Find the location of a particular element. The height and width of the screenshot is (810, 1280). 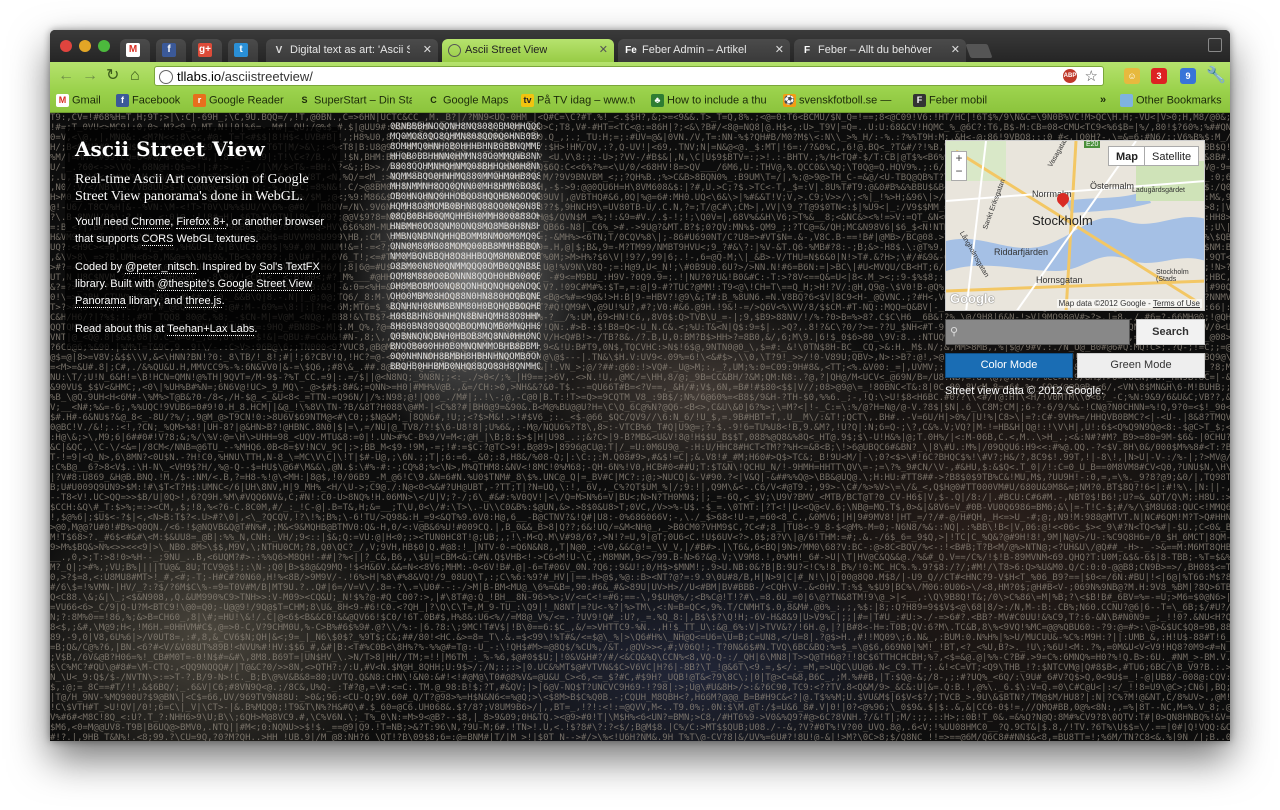

tab-title: Digital text as art: 'Ascii Stre is located at coordinates (350, 50).